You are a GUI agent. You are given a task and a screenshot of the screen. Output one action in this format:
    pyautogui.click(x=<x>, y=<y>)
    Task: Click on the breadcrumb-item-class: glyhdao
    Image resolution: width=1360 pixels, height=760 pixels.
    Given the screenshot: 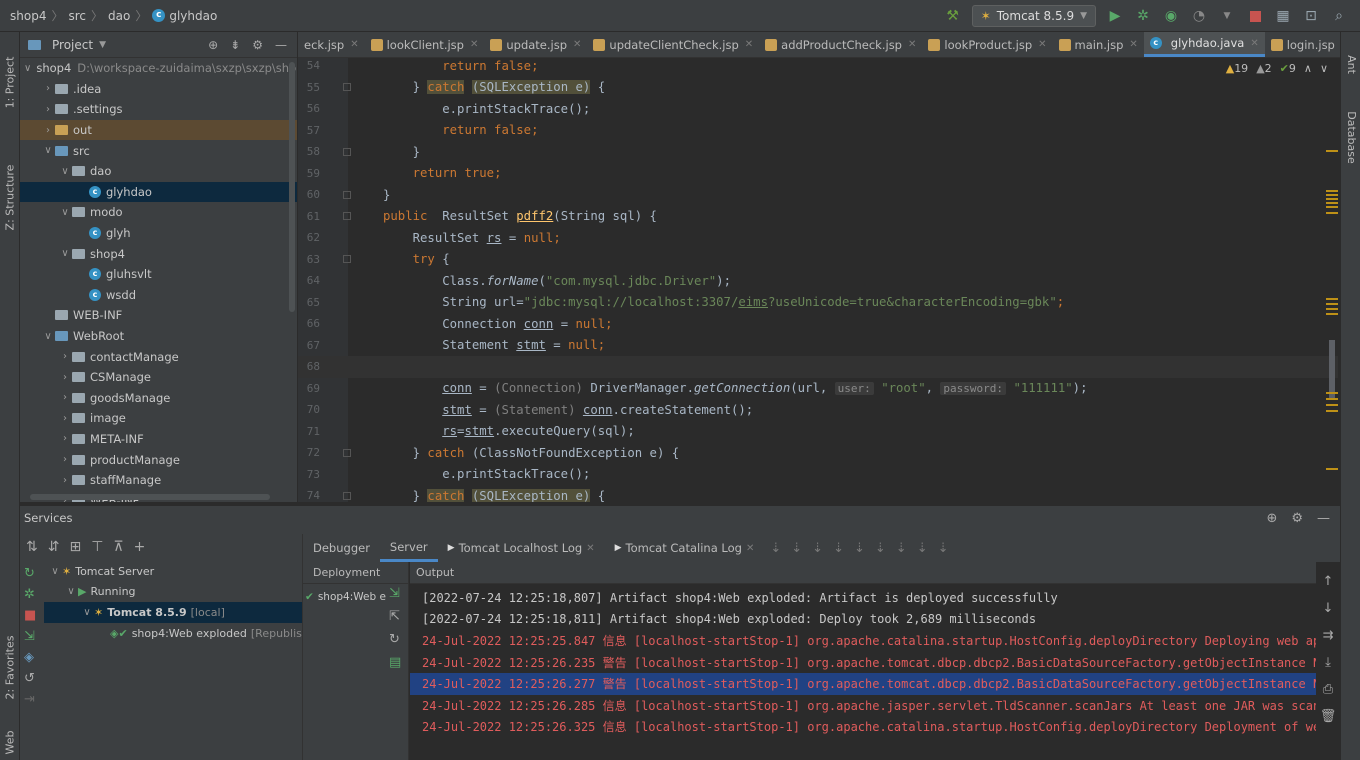 What is the action you would take?
    pyautogui.click(x=193, y=16)
    